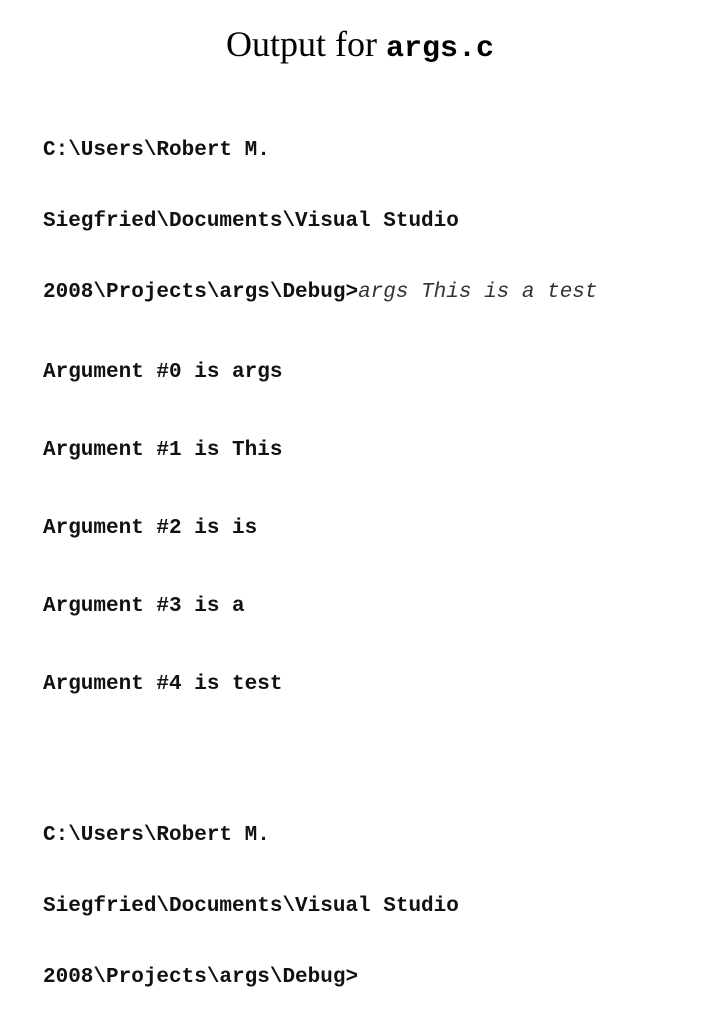 Image resolution: width=720 pixels, height=1013 pixels. What do you see at coordinates (478, 292) in the screenshot?
I see `typed-command: args This is a test` at bounding box center [478, 292].